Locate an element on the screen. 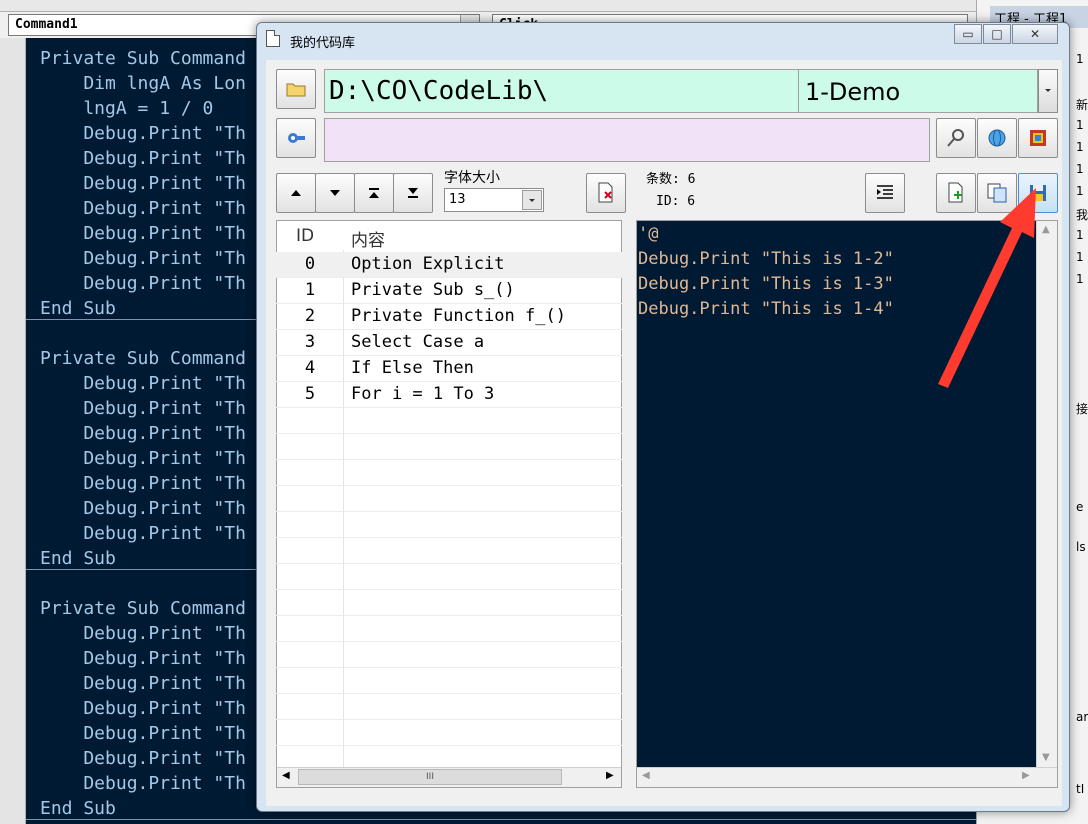 The width and height of the screenshot is (1088, 824). preview-code-line: '@ is located at coordinates (648, 234).